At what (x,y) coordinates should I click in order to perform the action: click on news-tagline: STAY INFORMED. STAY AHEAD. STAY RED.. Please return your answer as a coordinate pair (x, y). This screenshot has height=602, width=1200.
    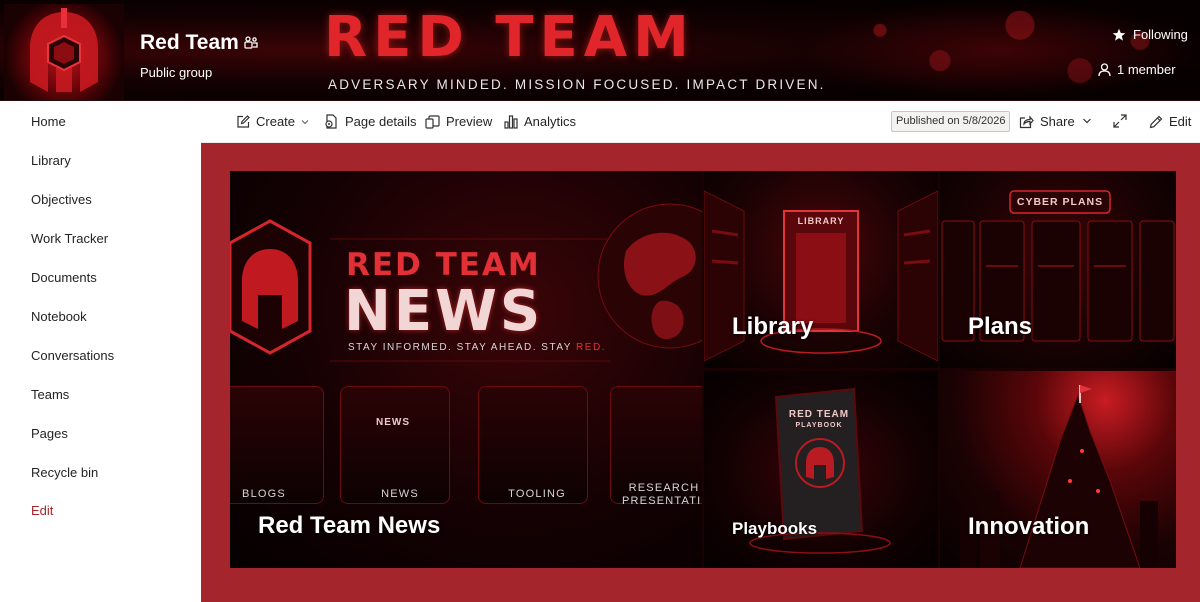
    Looking at the image, I should click on (477, 347).